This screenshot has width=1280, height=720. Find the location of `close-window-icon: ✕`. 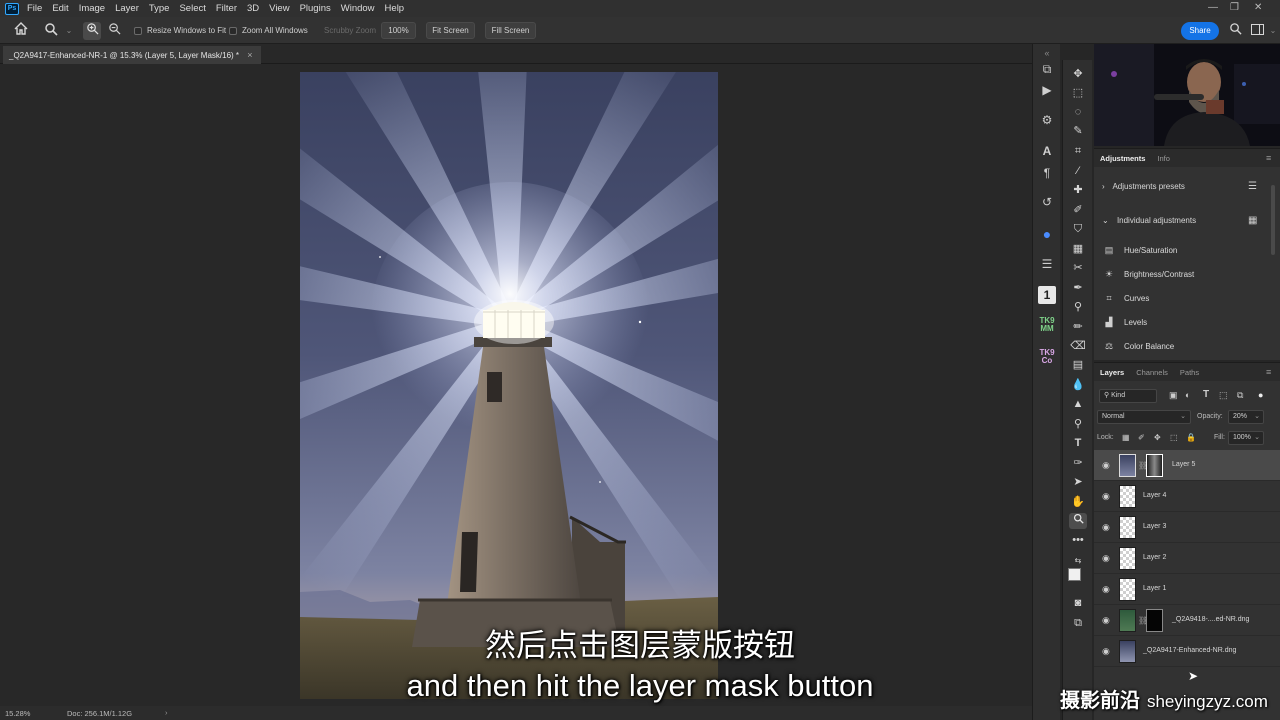

close-window-icon: ✕ is located at coordinates (1258, 7).